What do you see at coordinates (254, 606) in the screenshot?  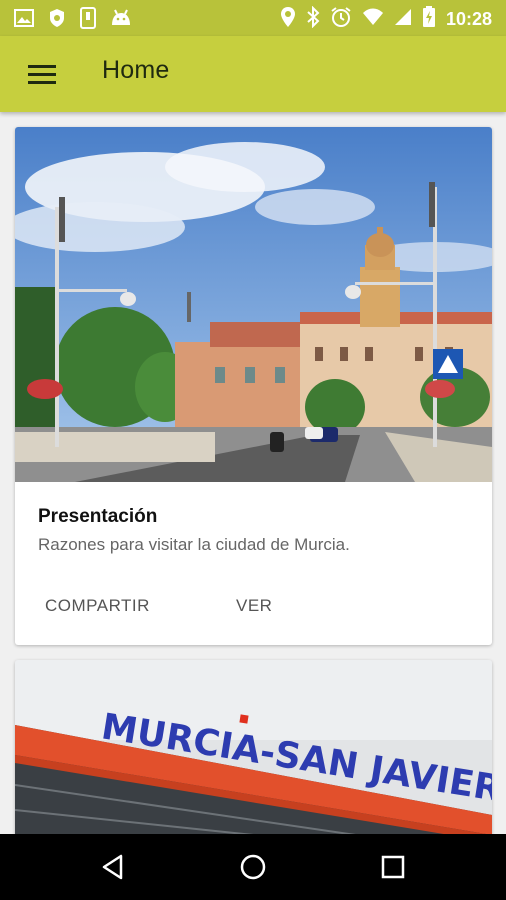 I see `ver-button: VER` at bounding box center [254, 606].